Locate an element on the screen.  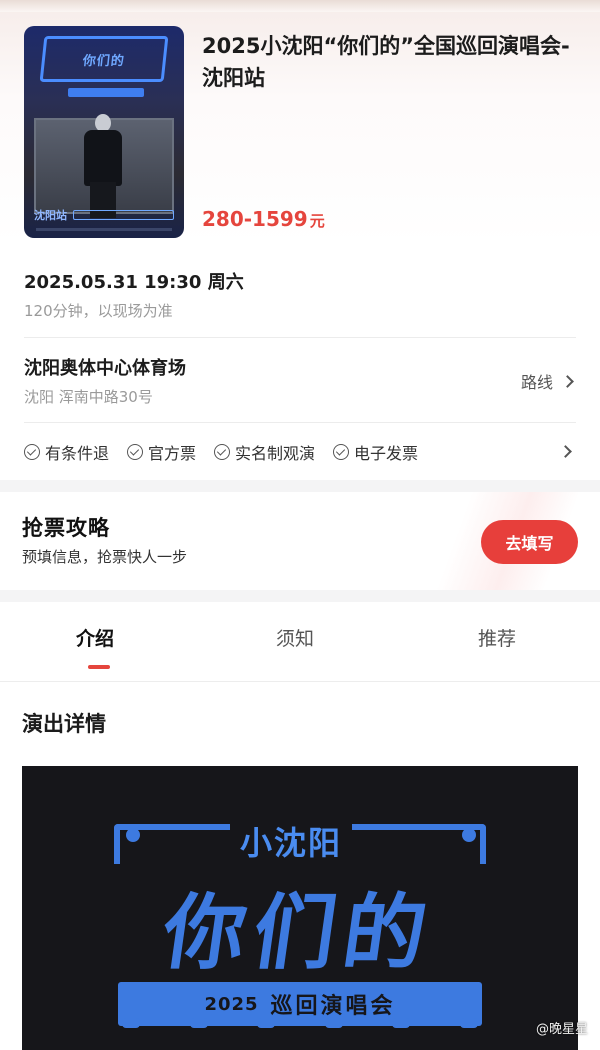
detail-tabs: 介绍 须知 推荐 is located at coordinates (300, 642).